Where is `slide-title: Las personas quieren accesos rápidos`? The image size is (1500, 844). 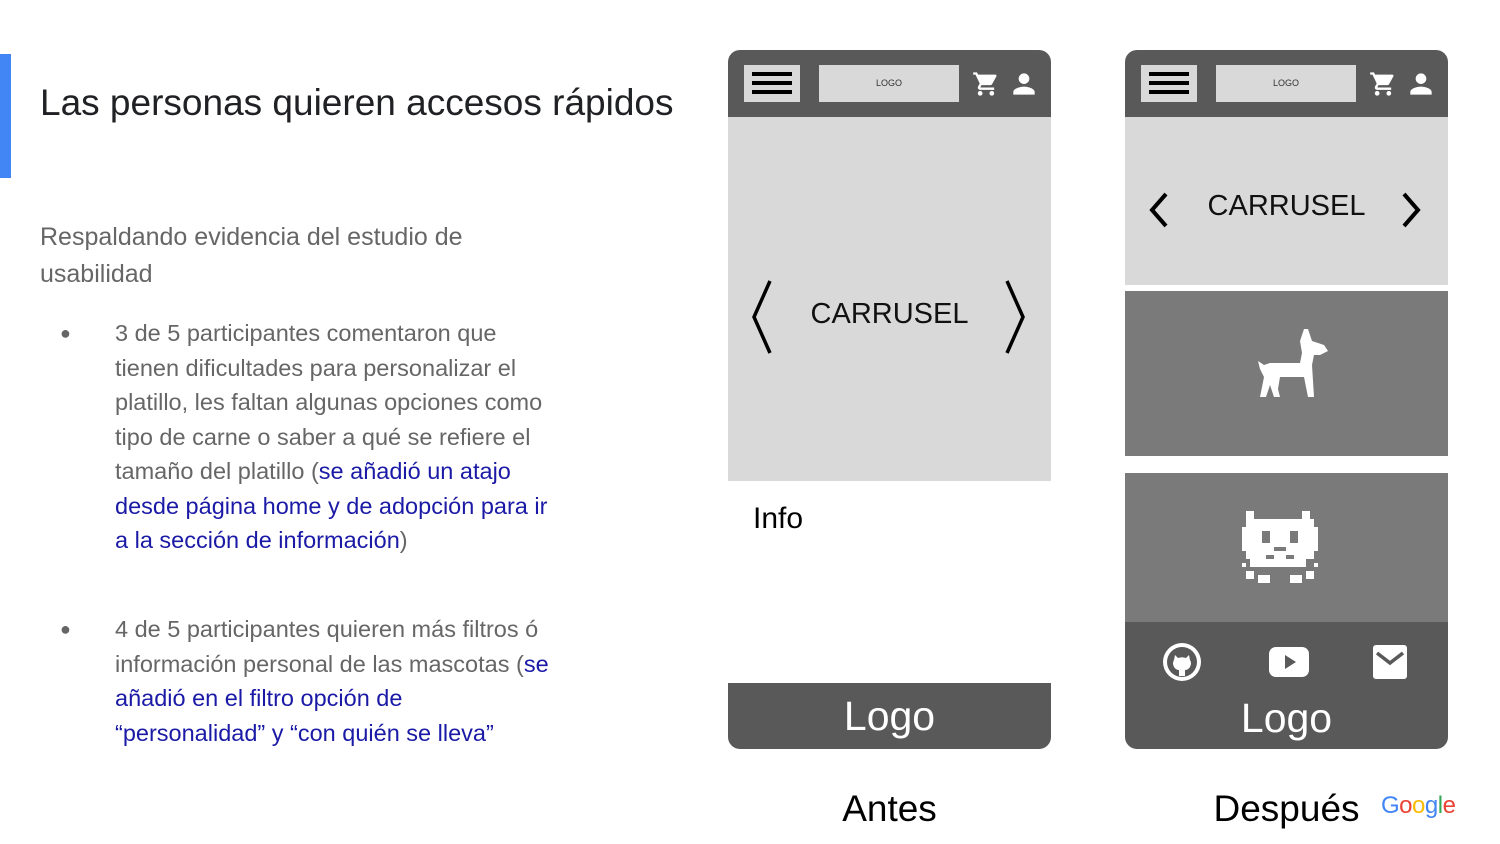 slide-title: Las personas quieren accesos rápidos is located at coordinates (357, 102).